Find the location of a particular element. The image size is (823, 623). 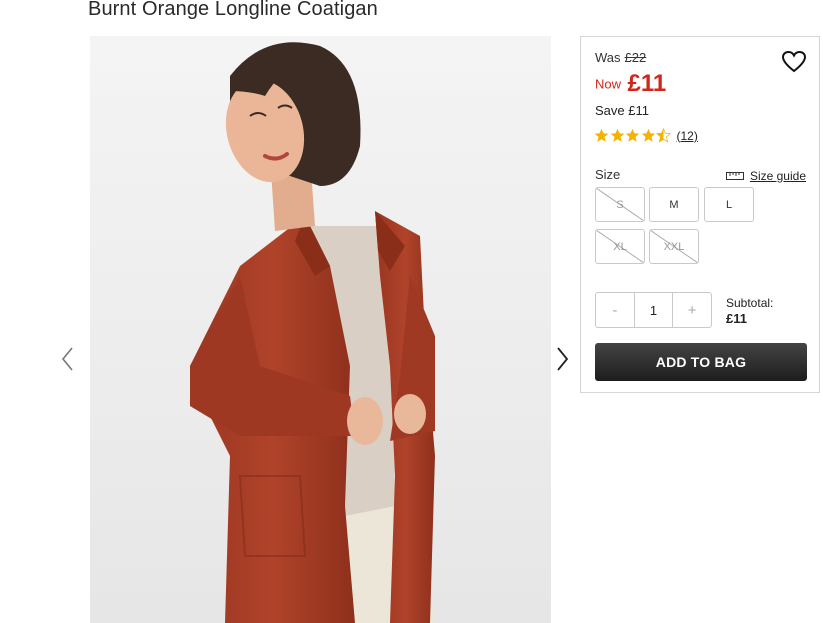

size-option-label: S is located at coordinates (620, 204).